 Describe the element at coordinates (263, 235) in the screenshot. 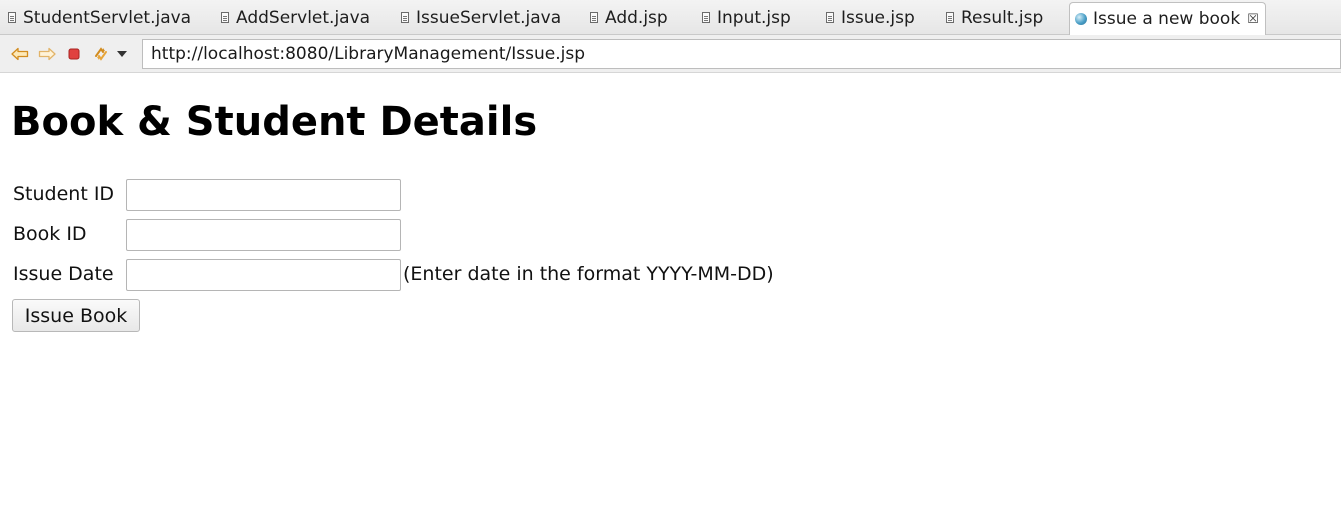

I see `book-id-input` at that location.